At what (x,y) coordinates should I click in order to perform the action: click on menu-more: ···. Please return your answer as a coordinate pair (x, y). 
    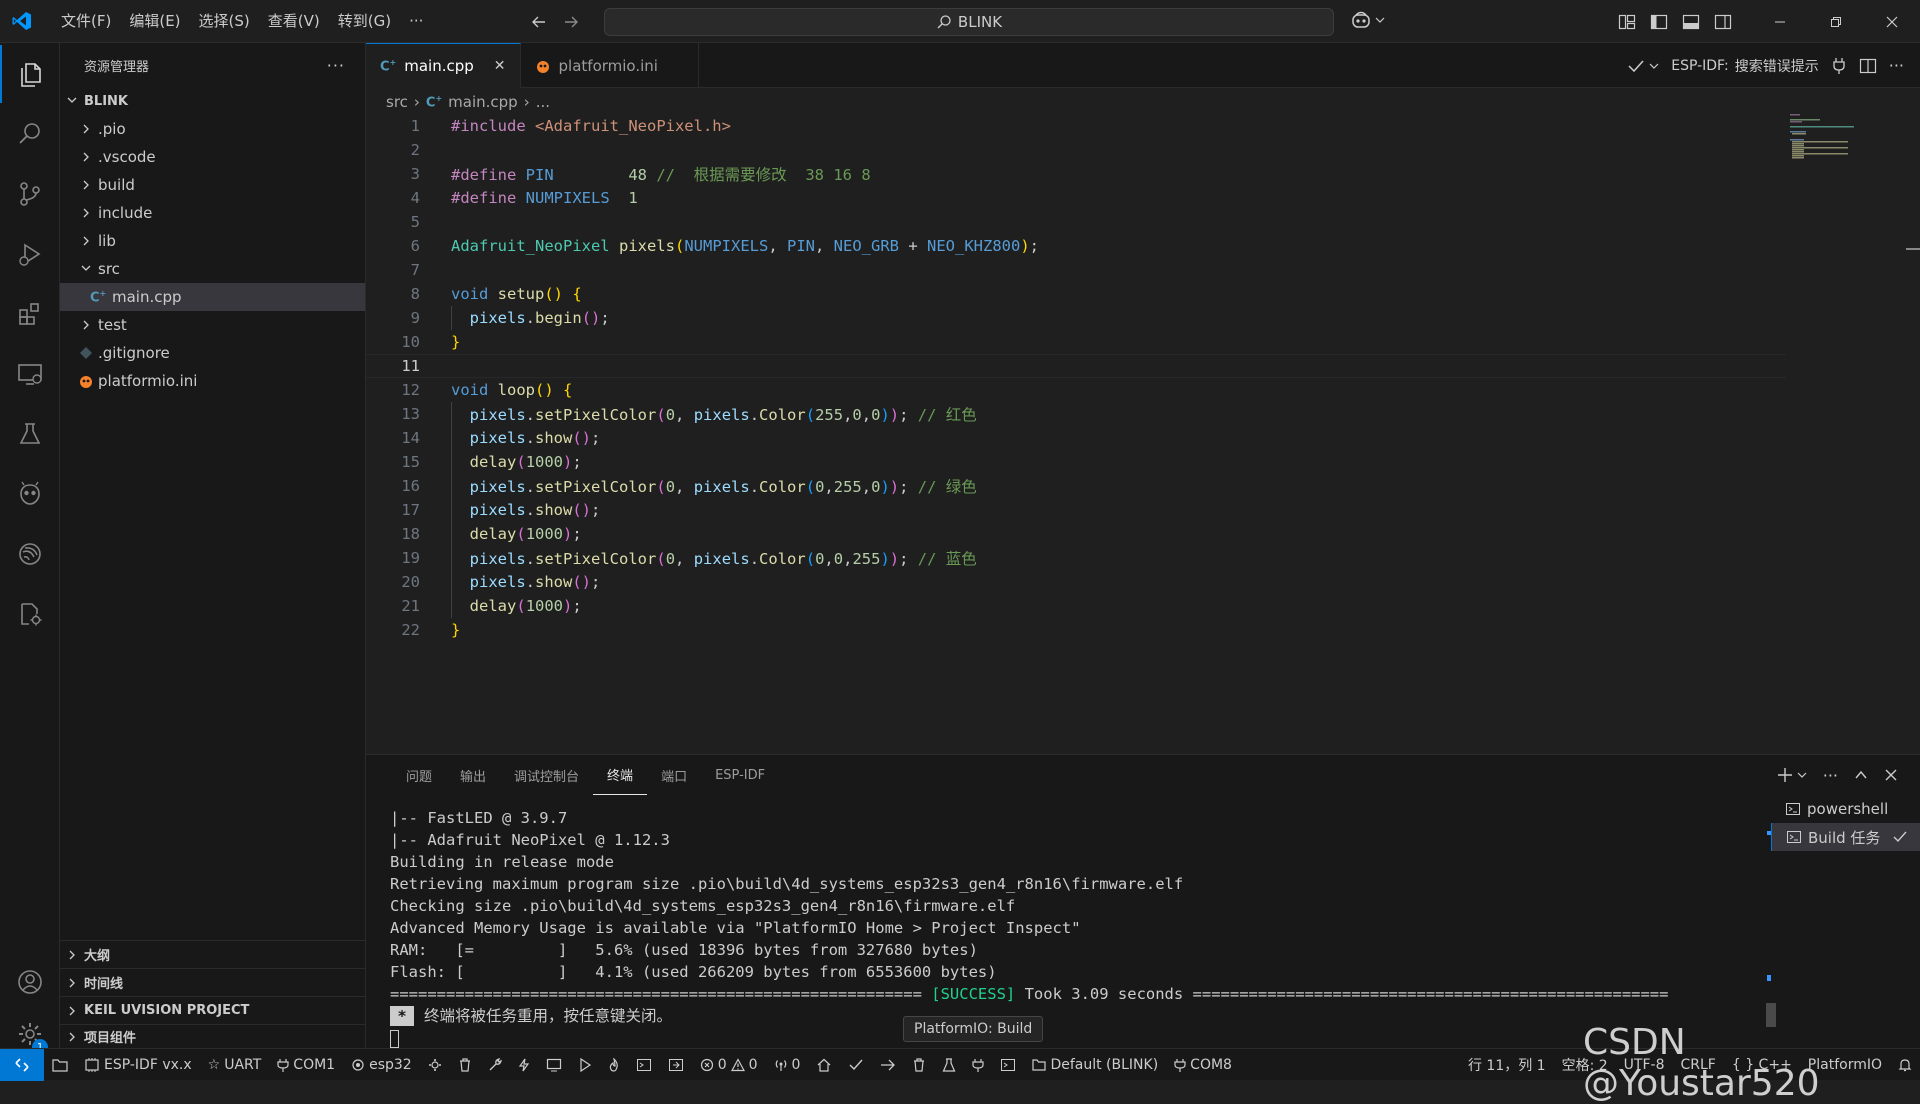
    Looking at the image, I should click on (416, 21).